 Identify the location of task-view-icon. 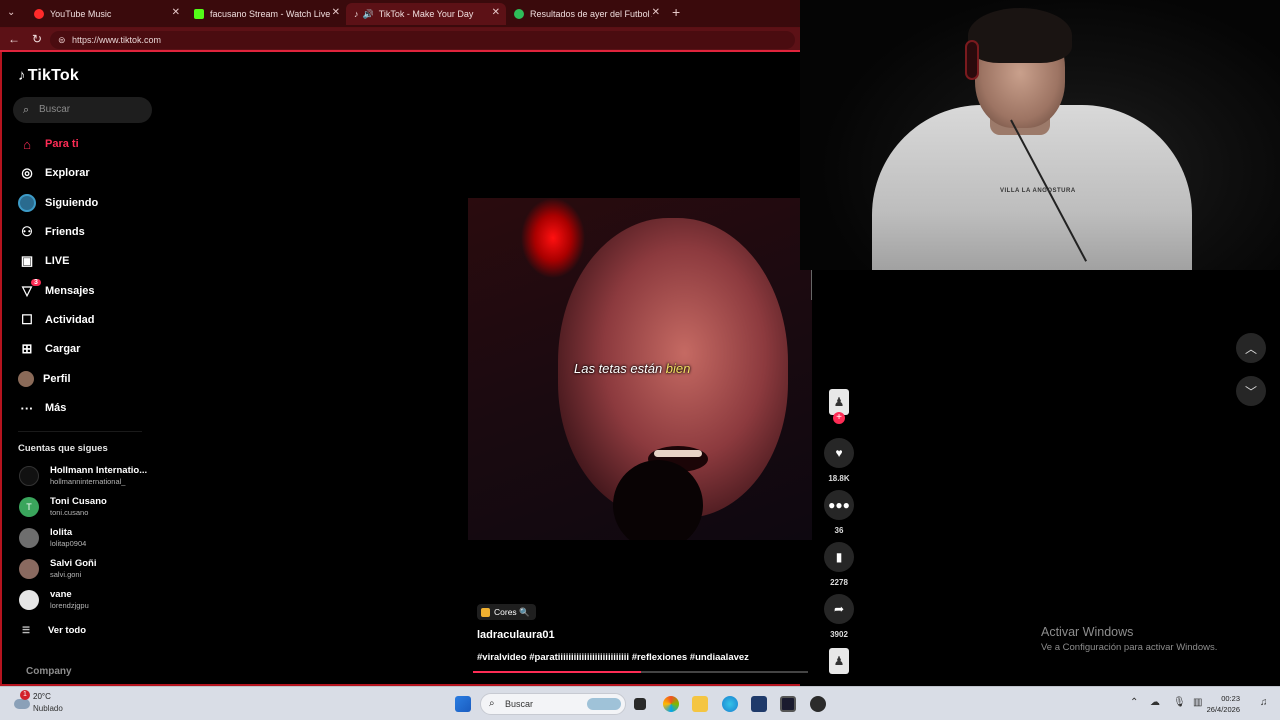
(640, 704).